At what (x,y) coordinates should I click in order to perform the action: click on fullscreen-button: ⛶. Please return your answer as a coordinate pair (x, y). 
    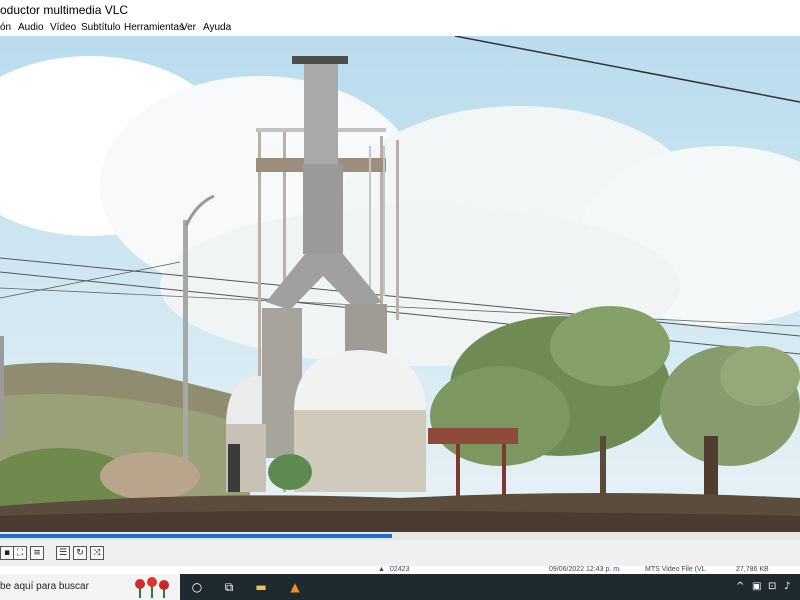
    Looking at the image, I should click on (20, 553).